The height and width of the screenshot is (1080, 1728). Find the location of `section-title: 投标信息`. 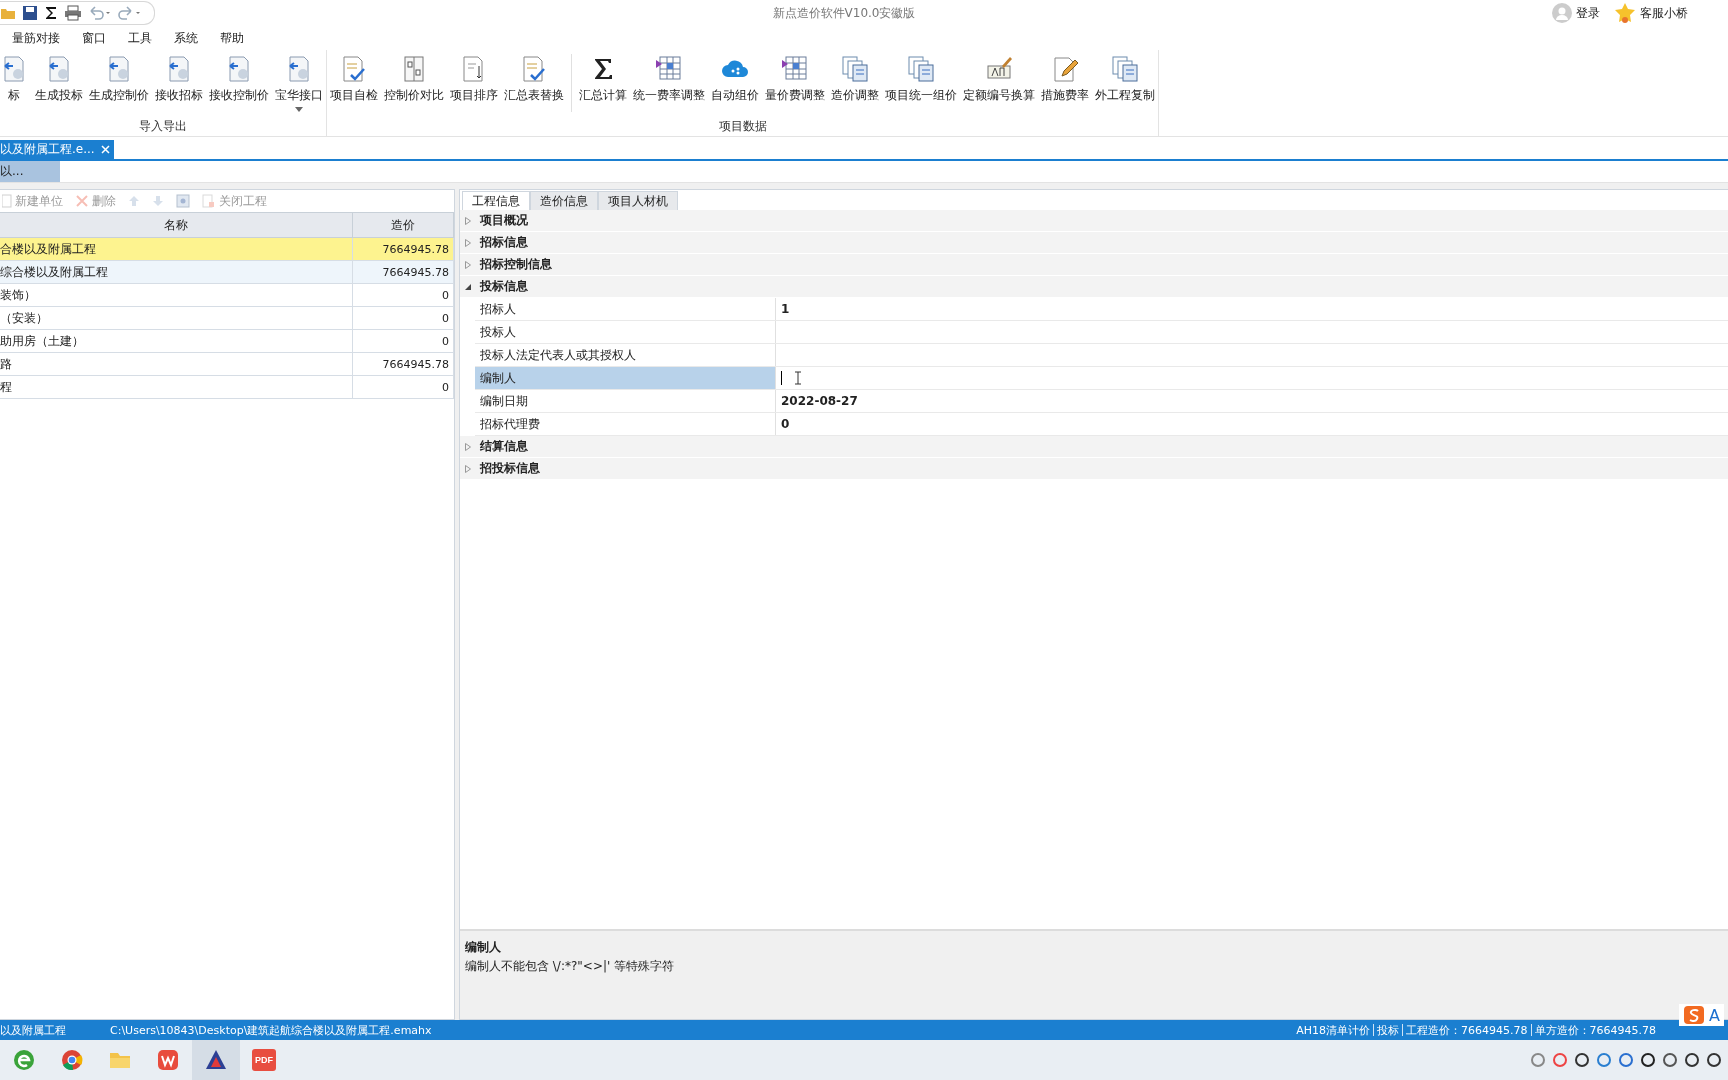

section-title: 投标信息 is located at coordinates (504, 286).